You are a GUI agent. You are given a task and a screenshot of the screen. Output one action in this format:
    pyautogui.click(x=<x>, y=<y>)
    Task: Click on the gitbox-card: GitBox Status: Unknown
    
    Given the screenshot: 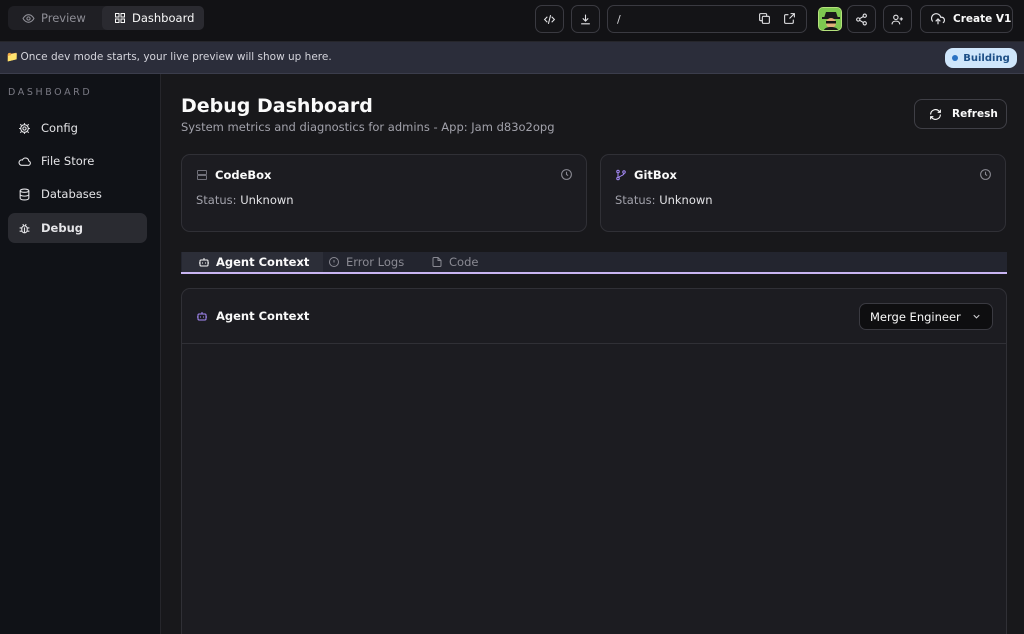 What is the action you would take?
    pyautogui.click(x=803, y=193)
    